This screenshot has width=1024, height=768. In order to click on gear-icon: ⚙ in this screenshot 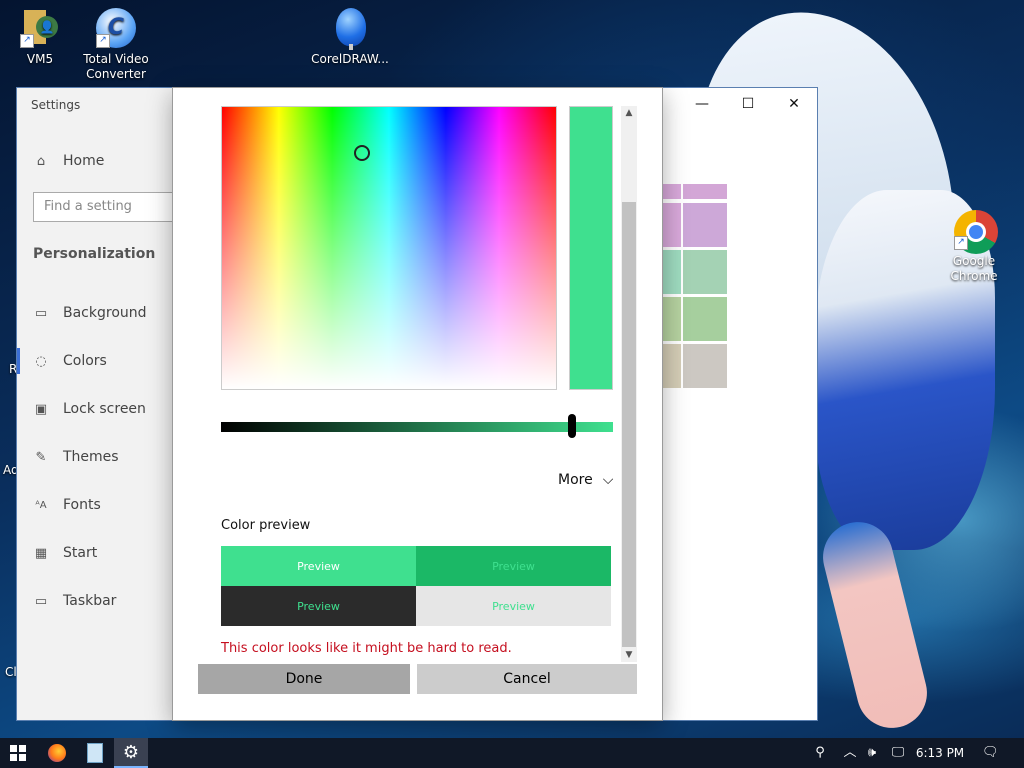, I will do `click(131, 752)`.